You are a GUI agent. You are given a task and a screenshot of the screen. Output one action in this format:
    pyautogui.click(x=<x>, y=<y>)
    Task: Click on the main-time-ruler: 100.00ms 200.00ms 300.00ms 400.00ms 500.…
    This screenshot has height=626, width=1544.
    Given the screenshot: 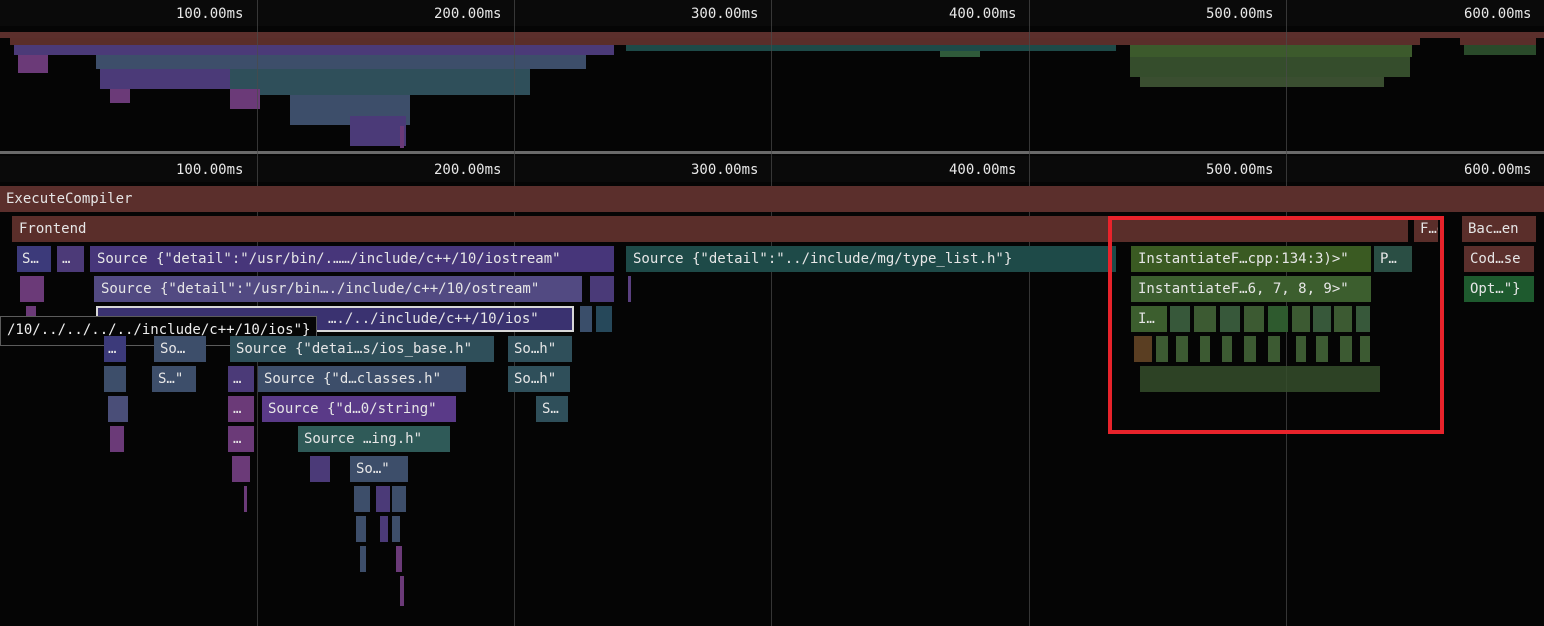 What is the action you would take?
    pyautogui.click(x=772, y=169)
    